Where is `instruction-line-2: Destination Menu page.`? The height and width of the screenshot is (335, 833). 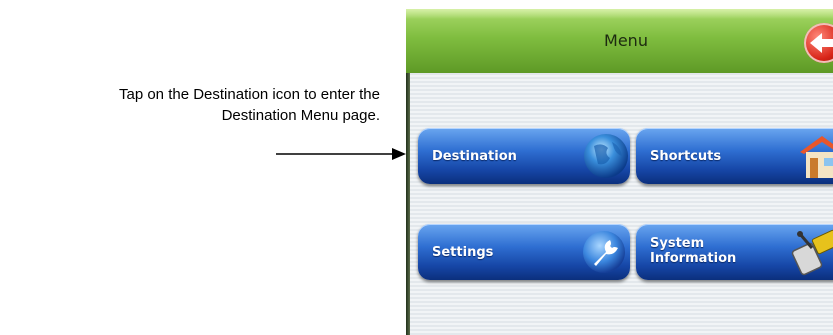
instruction-line-2: Destination Menu page. is located at coordinates (300, 115).